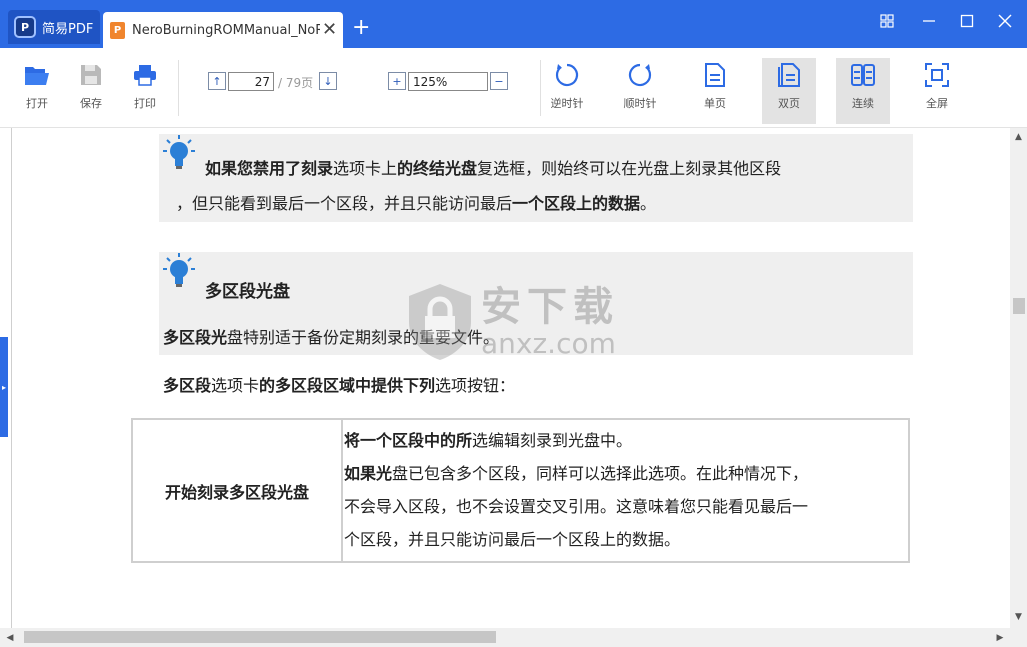  Describe the element at coordinates (195, 337) in the screenshot. I see `bold-text-run: 多区段光` at that location.